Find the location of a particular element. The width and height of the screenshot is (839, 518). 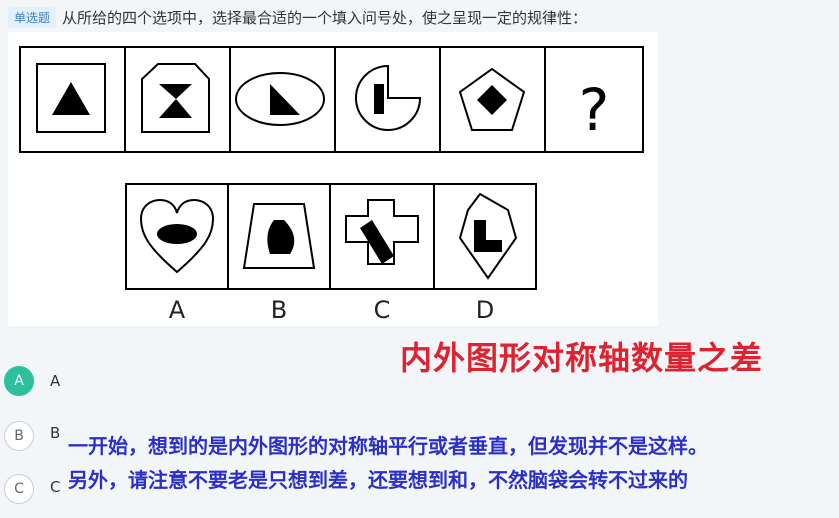

option-letter-b: B is located at coordinates (279, 310).